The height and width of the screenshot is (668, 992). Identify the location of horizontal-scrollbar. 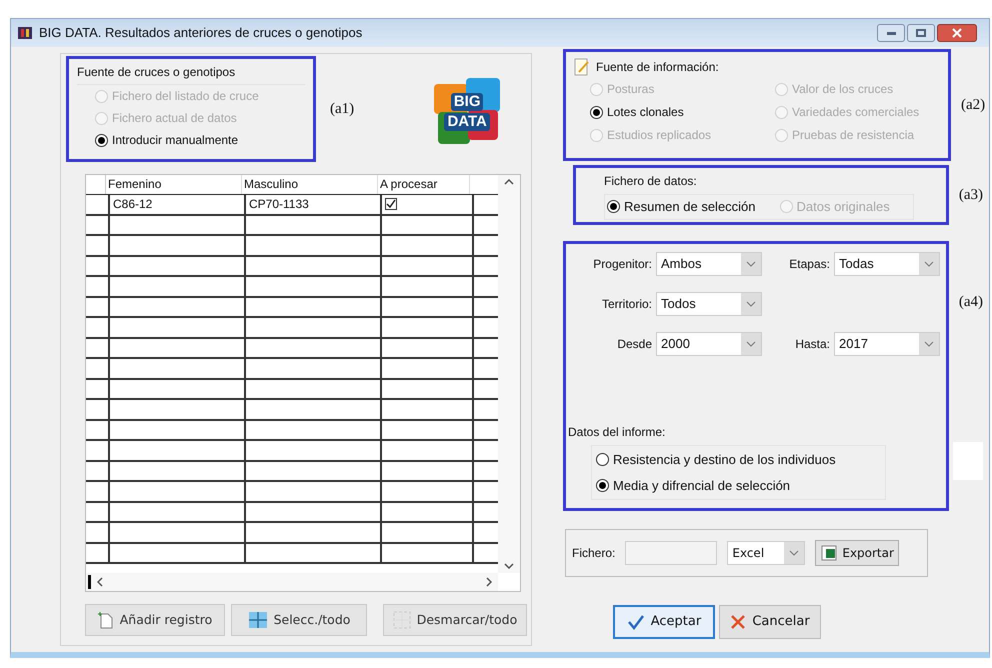
(292, 582).